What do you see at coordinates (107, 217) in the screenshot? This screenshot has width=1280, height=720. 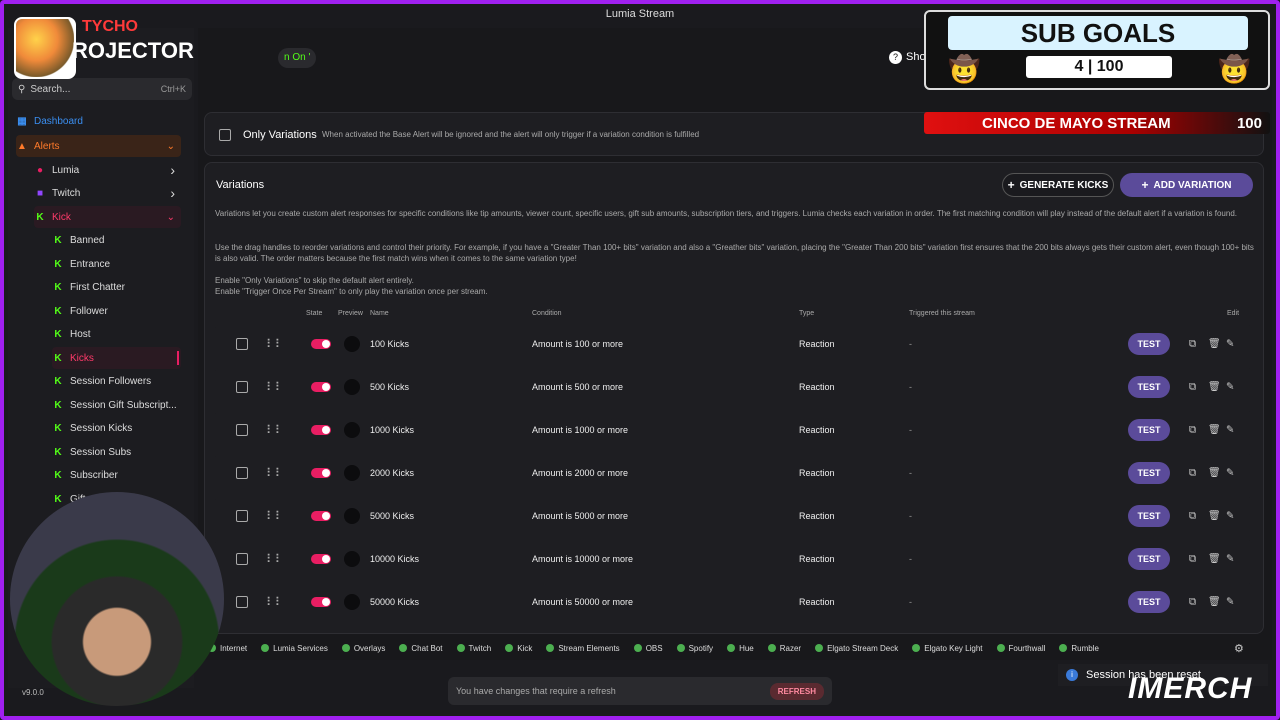 I see `sidebar-item-kick: K Kick ⌄` at bounding box center [107, 217].